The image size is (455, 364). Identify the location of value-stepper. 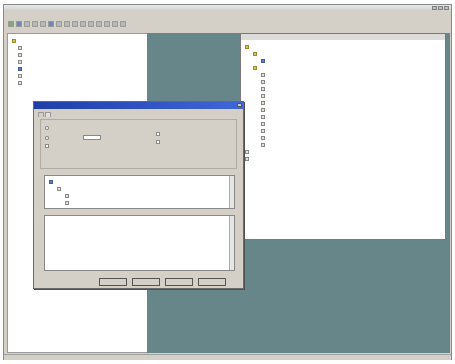
(92, 137).